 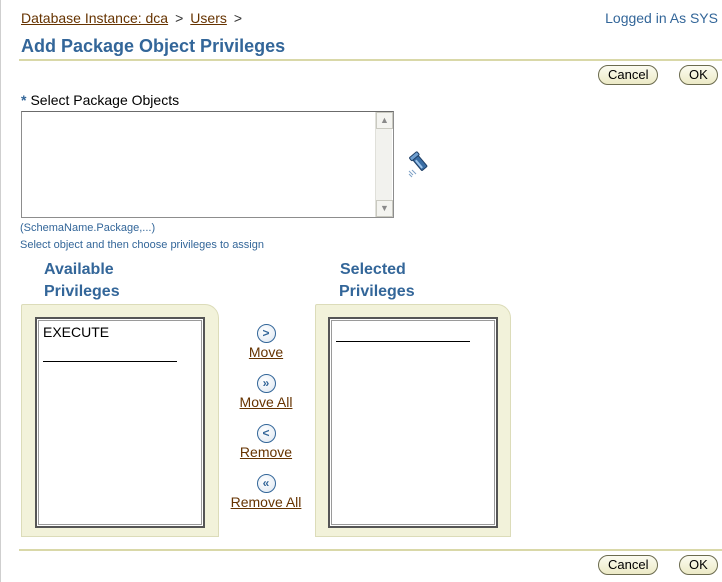 I want to click on available-privileges-list: EXECUTE, so click(x=120, y=422).